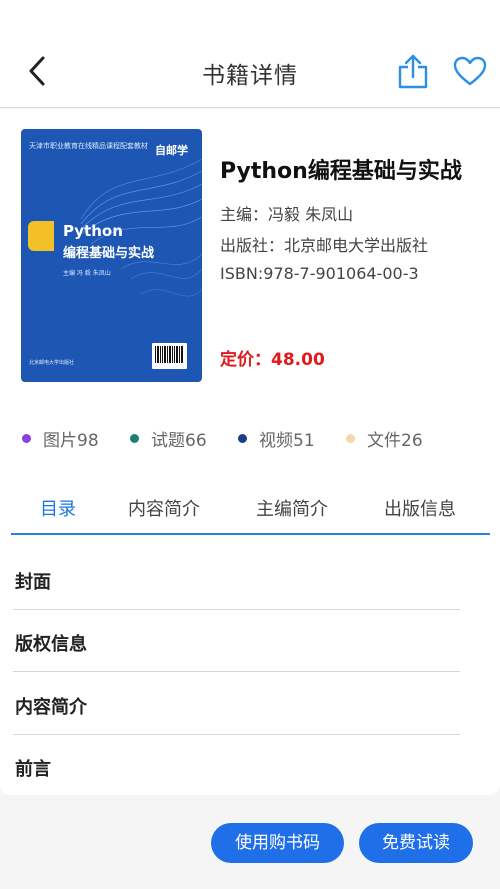 This screenshot has height=889, width=500. Describe the element at coordinates (71, 440) in the screenshot. I see `stat-label: 图片98` at that location.